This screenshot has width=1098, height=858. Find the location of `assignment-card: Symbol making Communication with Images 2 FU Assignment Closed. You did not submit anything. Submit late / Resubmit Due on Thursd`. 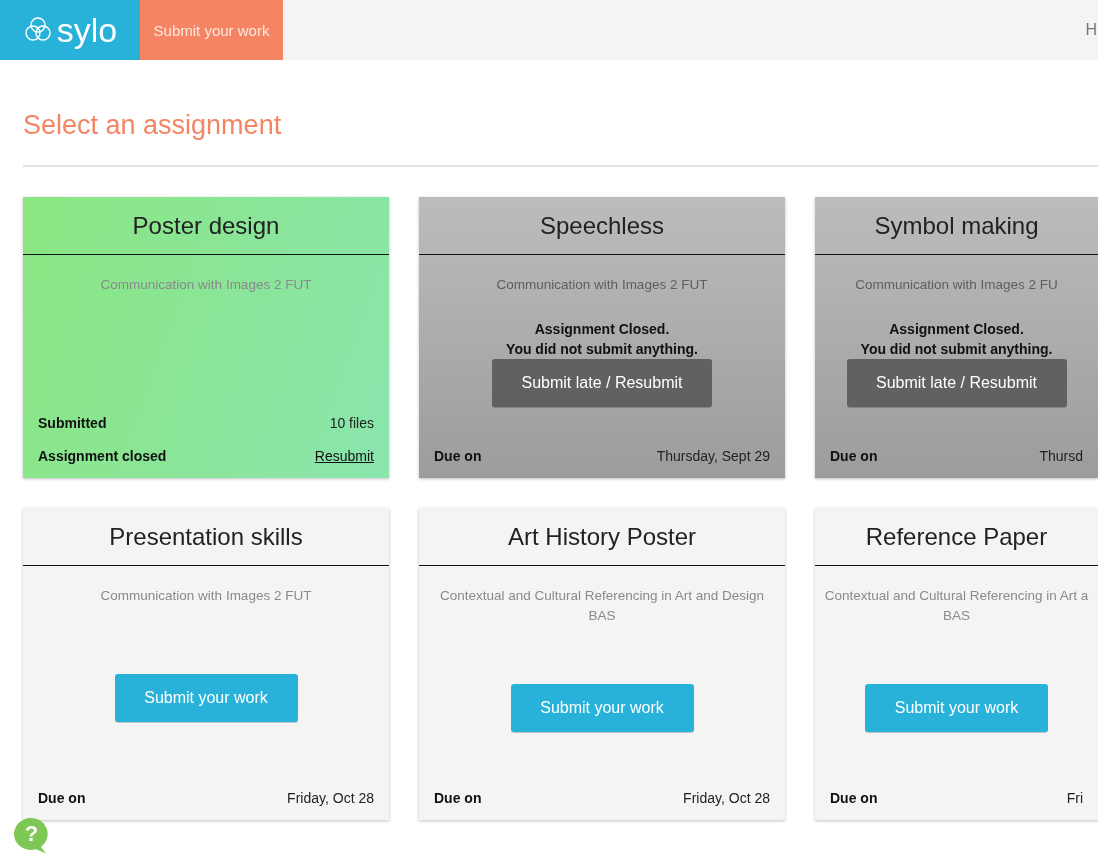

assignment-card: Symbol making Communication with Images 2 FU Assignment Closed. You did not submit anything. Submit late / Resubmit Due on Thursd is located at coordinates (956, 337).